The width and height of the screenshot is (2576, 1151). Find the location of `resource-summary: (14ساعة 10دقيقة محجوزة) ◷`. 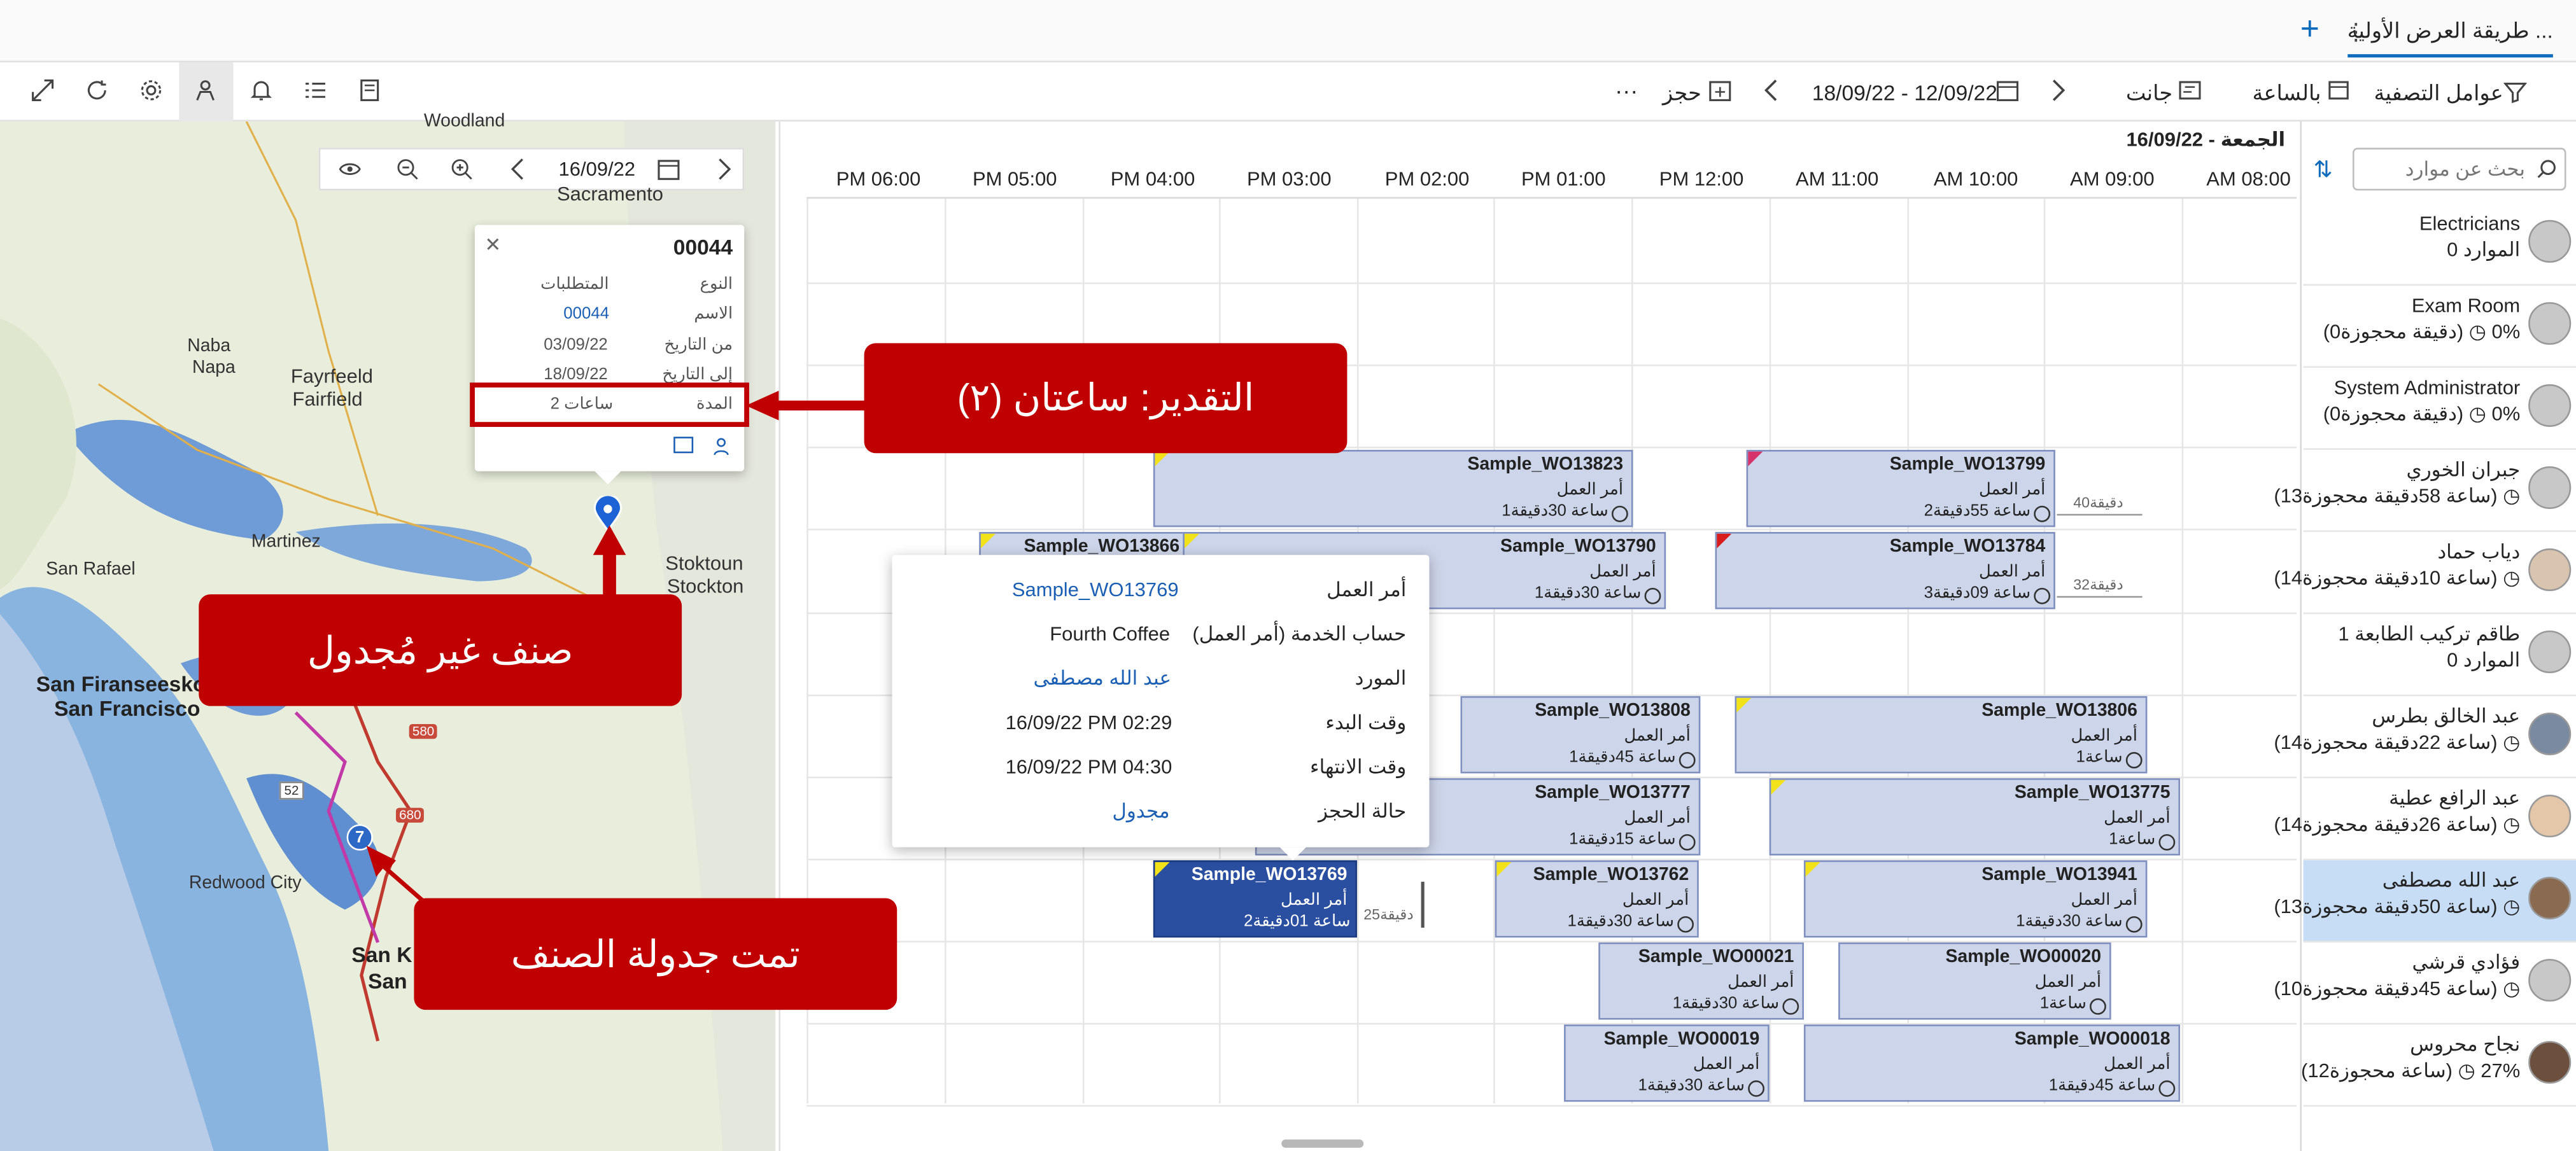

resource-summary: (14ساعة 10دقيقة محجوزة) ◷ is located at coordinates (2398, 578).